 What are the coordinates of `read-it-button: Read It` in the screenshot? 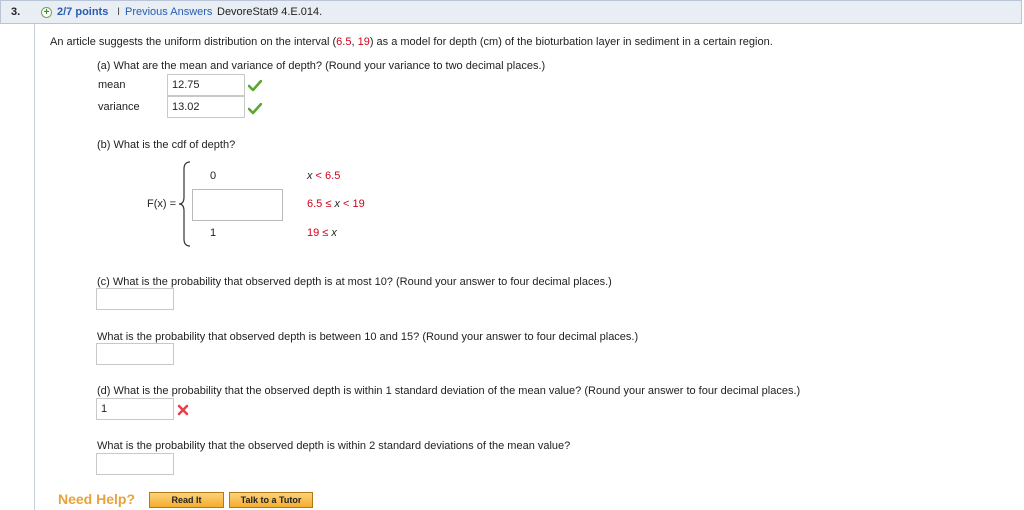 It's located at (186, 500).